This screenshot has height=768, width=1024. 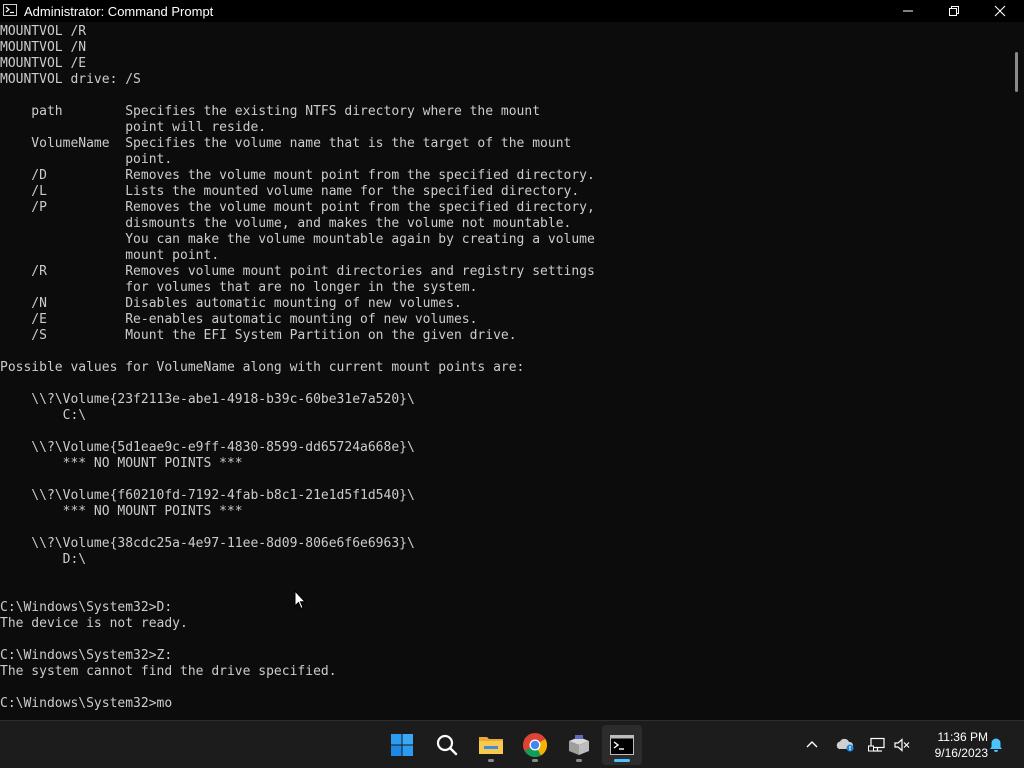 I want to click on search-icon, so click(x=447, y=745).